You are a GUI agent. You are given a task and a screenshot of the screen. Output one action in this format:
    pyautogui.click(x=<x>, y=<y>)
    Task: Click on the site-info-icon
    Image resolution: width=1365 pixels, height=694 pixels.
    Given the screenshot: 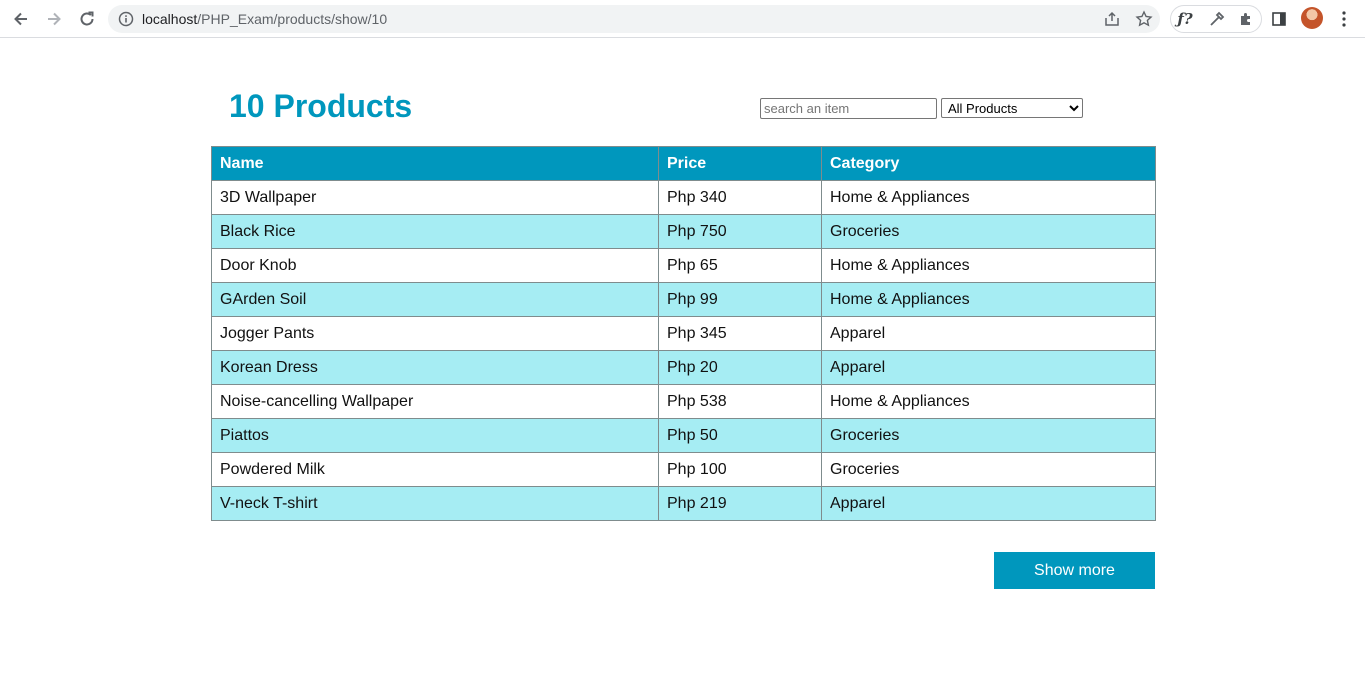 What is the action you would take?
    pyautogui.click(x=126, y=19)
    